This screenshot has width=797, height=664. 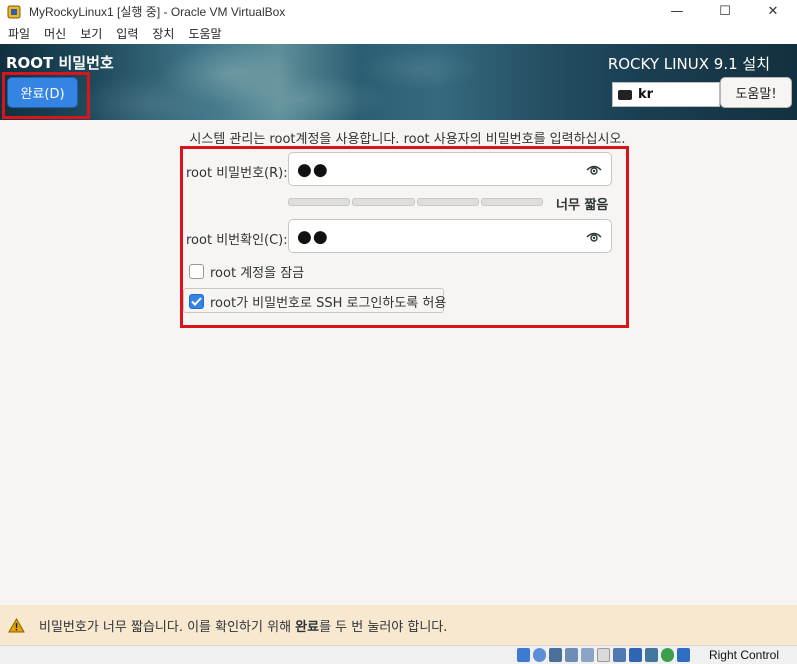 What do you see at coordinates (127, 33) in the screenshot?
I see `menu-input: 입력` at bounding box center [127, 33].